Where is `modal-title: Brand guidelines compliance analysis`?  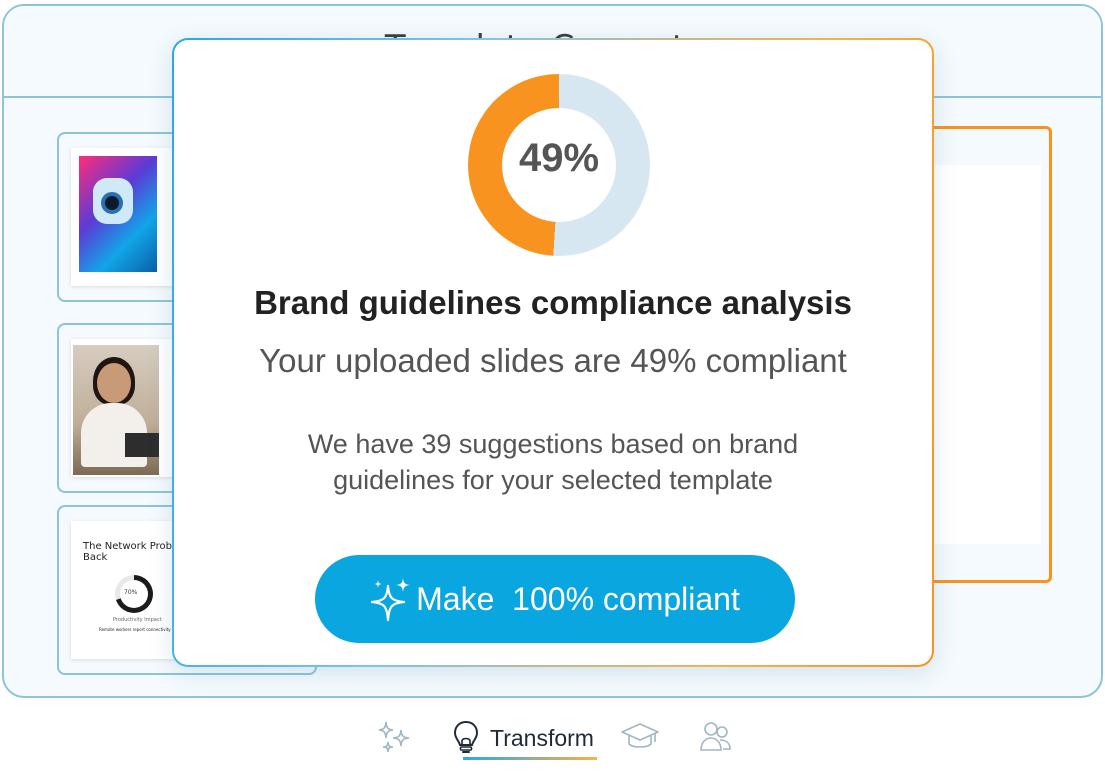 modal-title: Brand guidelines compliance analysis is located at coordinates (553, 302).